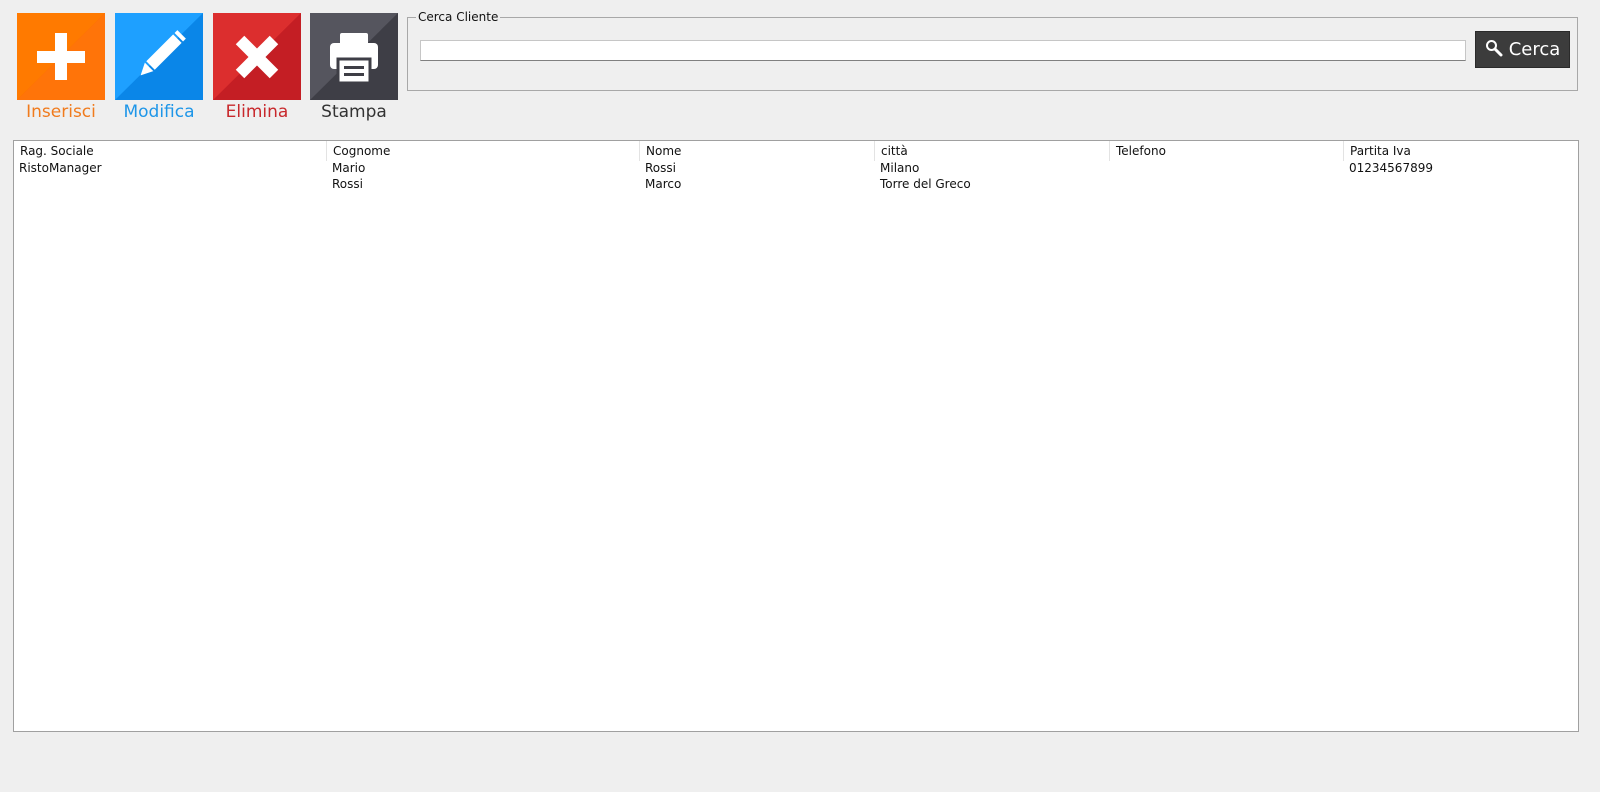  Describe the element at coordinates (173, 184) in the screenshot. I see `cell-rag-sociale` at that location.